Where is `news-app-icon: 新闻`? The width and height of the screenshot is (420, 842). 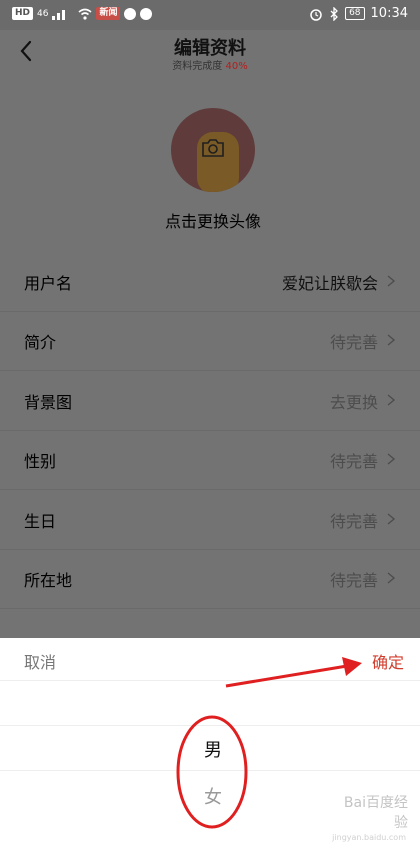
news-app-icon: 新闻 is located at coordinates (108, 13).